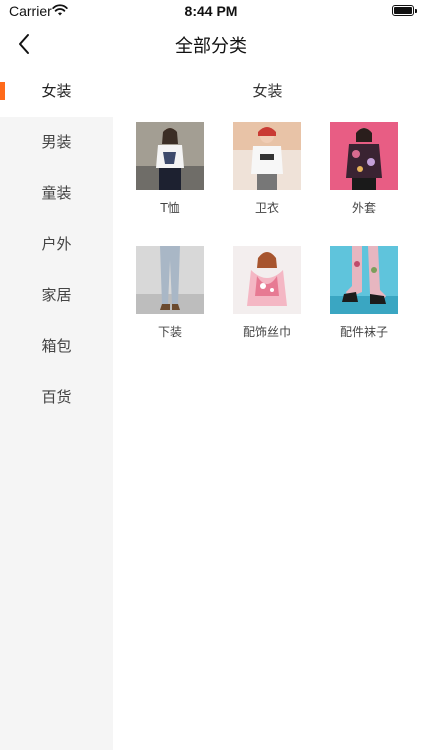 This screenshot has height=750, width=422. I want to click on status-time: 8:44 PM, so click(211, 11).